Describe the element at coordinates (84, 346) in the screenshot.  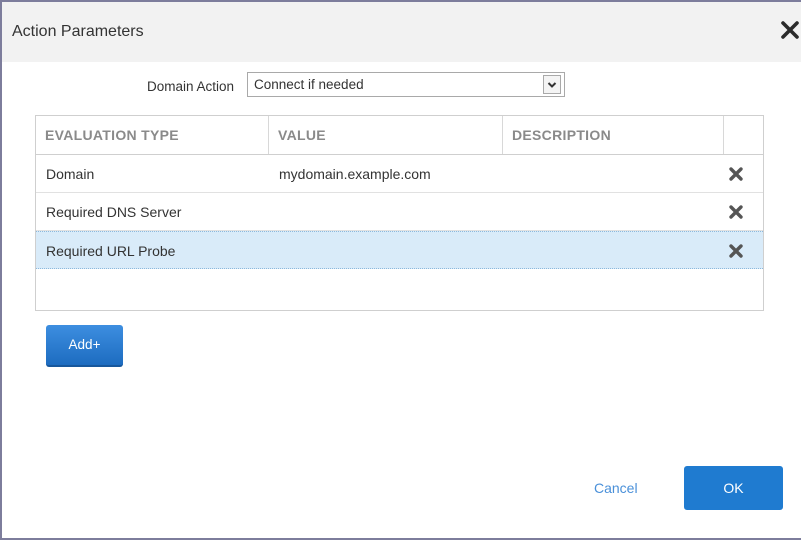
I see `add-button: Add+` at that location.